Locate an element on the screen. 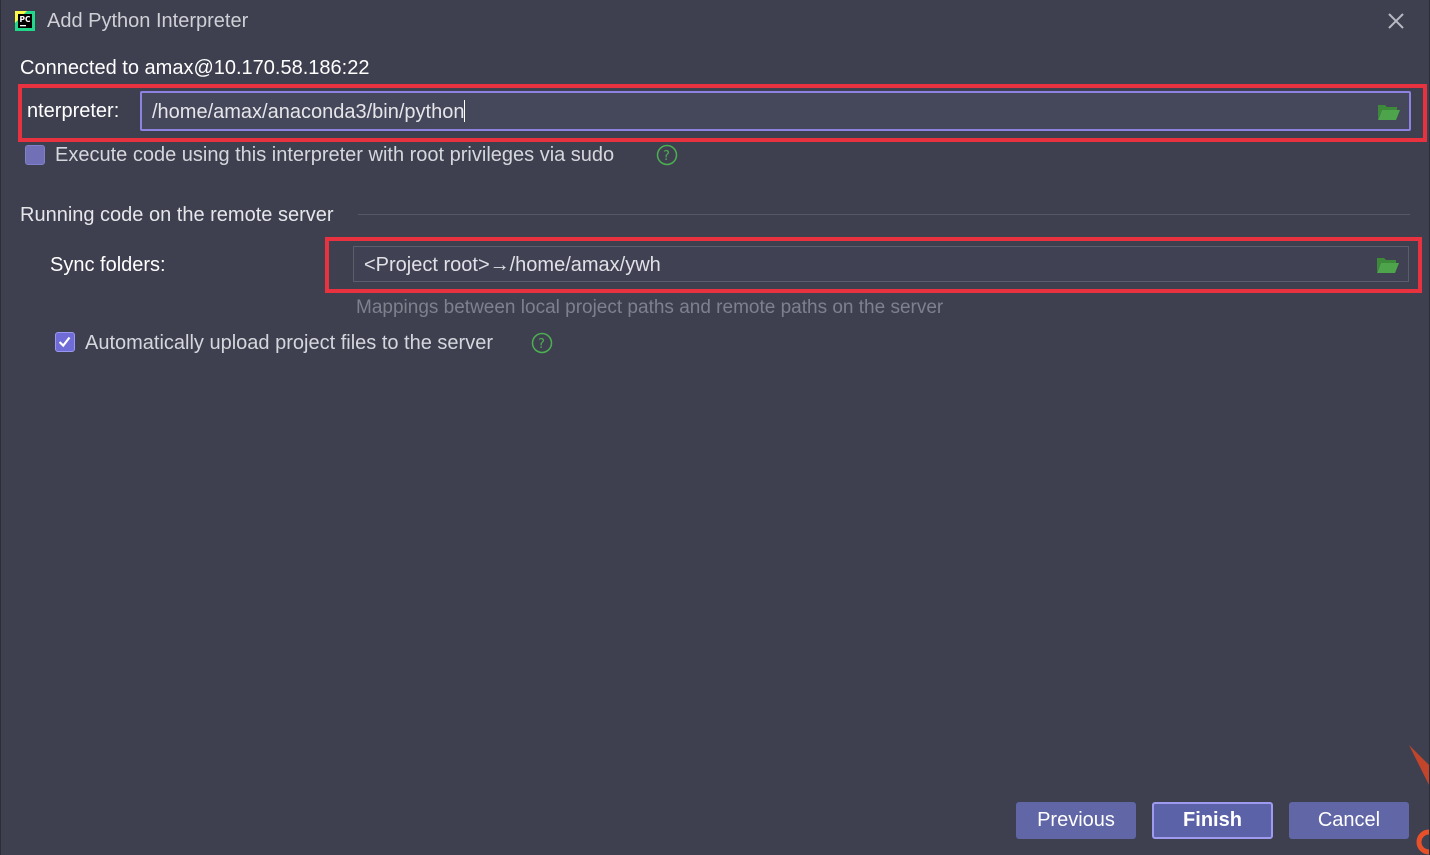 The width and height of the screenshot is (1430, 855). app-icon-text: PC is located at coordinates (25, 19).